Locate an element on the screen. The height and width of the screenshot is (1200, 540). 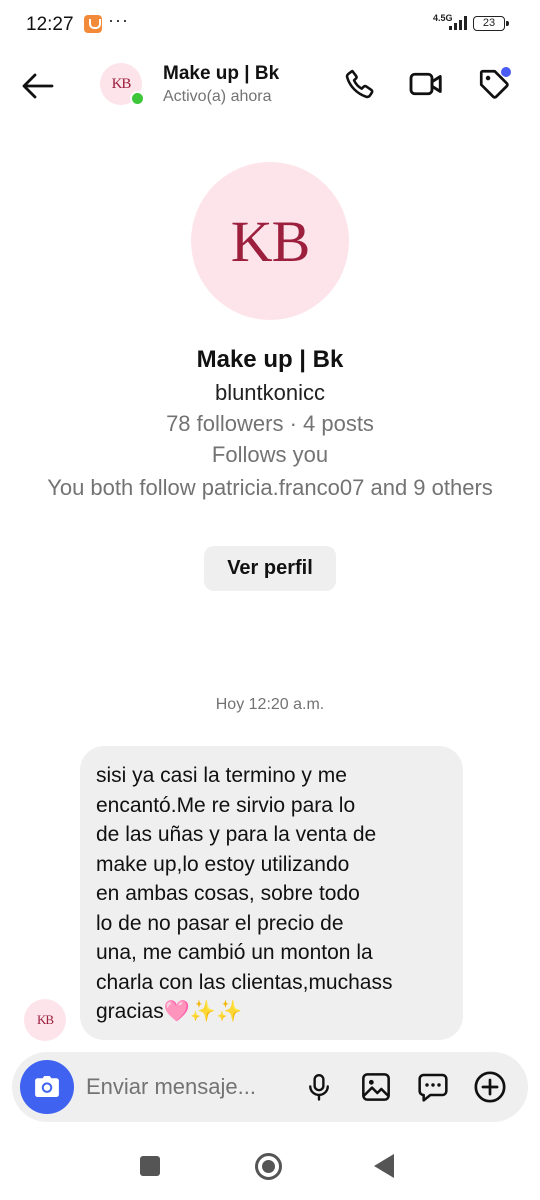
microphone-icon is located at coordinates (319, 1087).